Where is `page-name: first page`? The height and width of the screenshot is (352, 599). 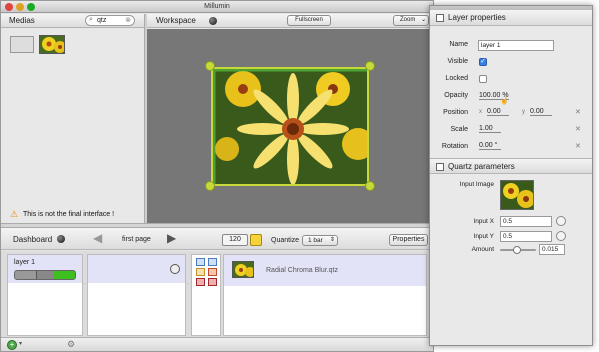
page-name: first page is located at coordinates (136, 239).